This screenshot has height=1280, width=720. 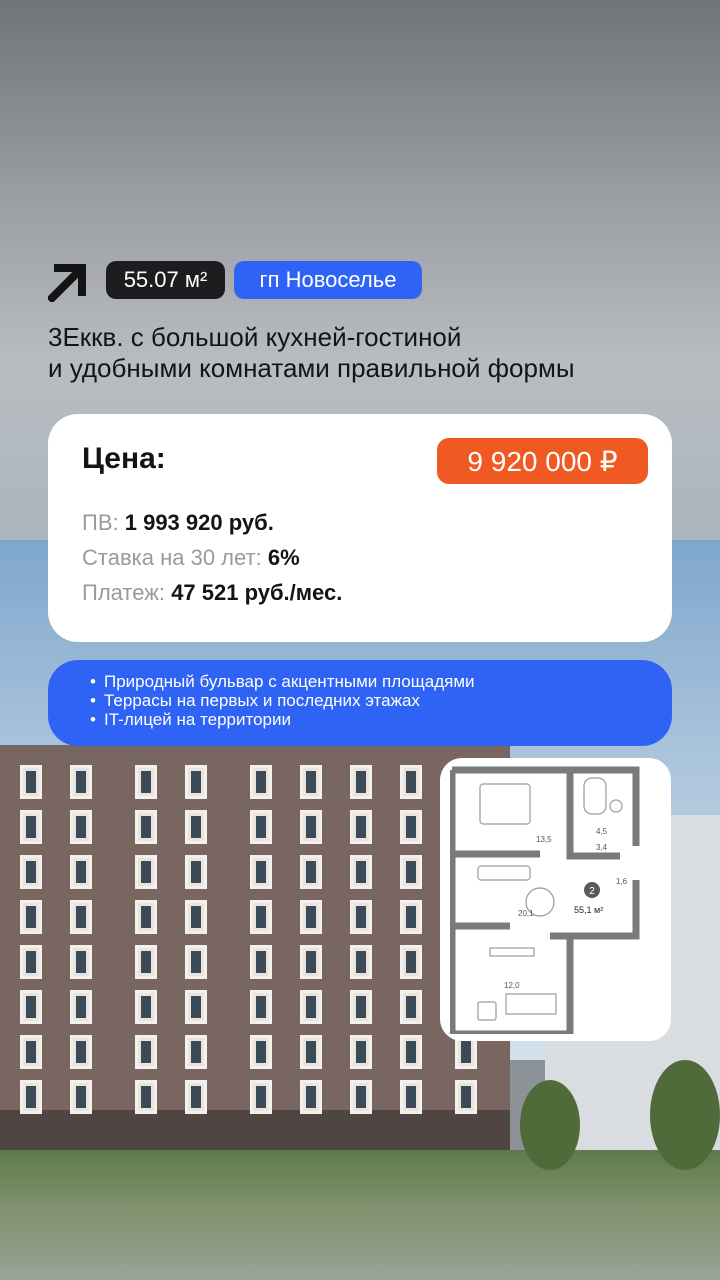 What do you see at coordinates (255, 337) in the screenshot?
I see `headline-line: 3Еккв. с большой кухней-гостиной` at bounding box center [255, 337].